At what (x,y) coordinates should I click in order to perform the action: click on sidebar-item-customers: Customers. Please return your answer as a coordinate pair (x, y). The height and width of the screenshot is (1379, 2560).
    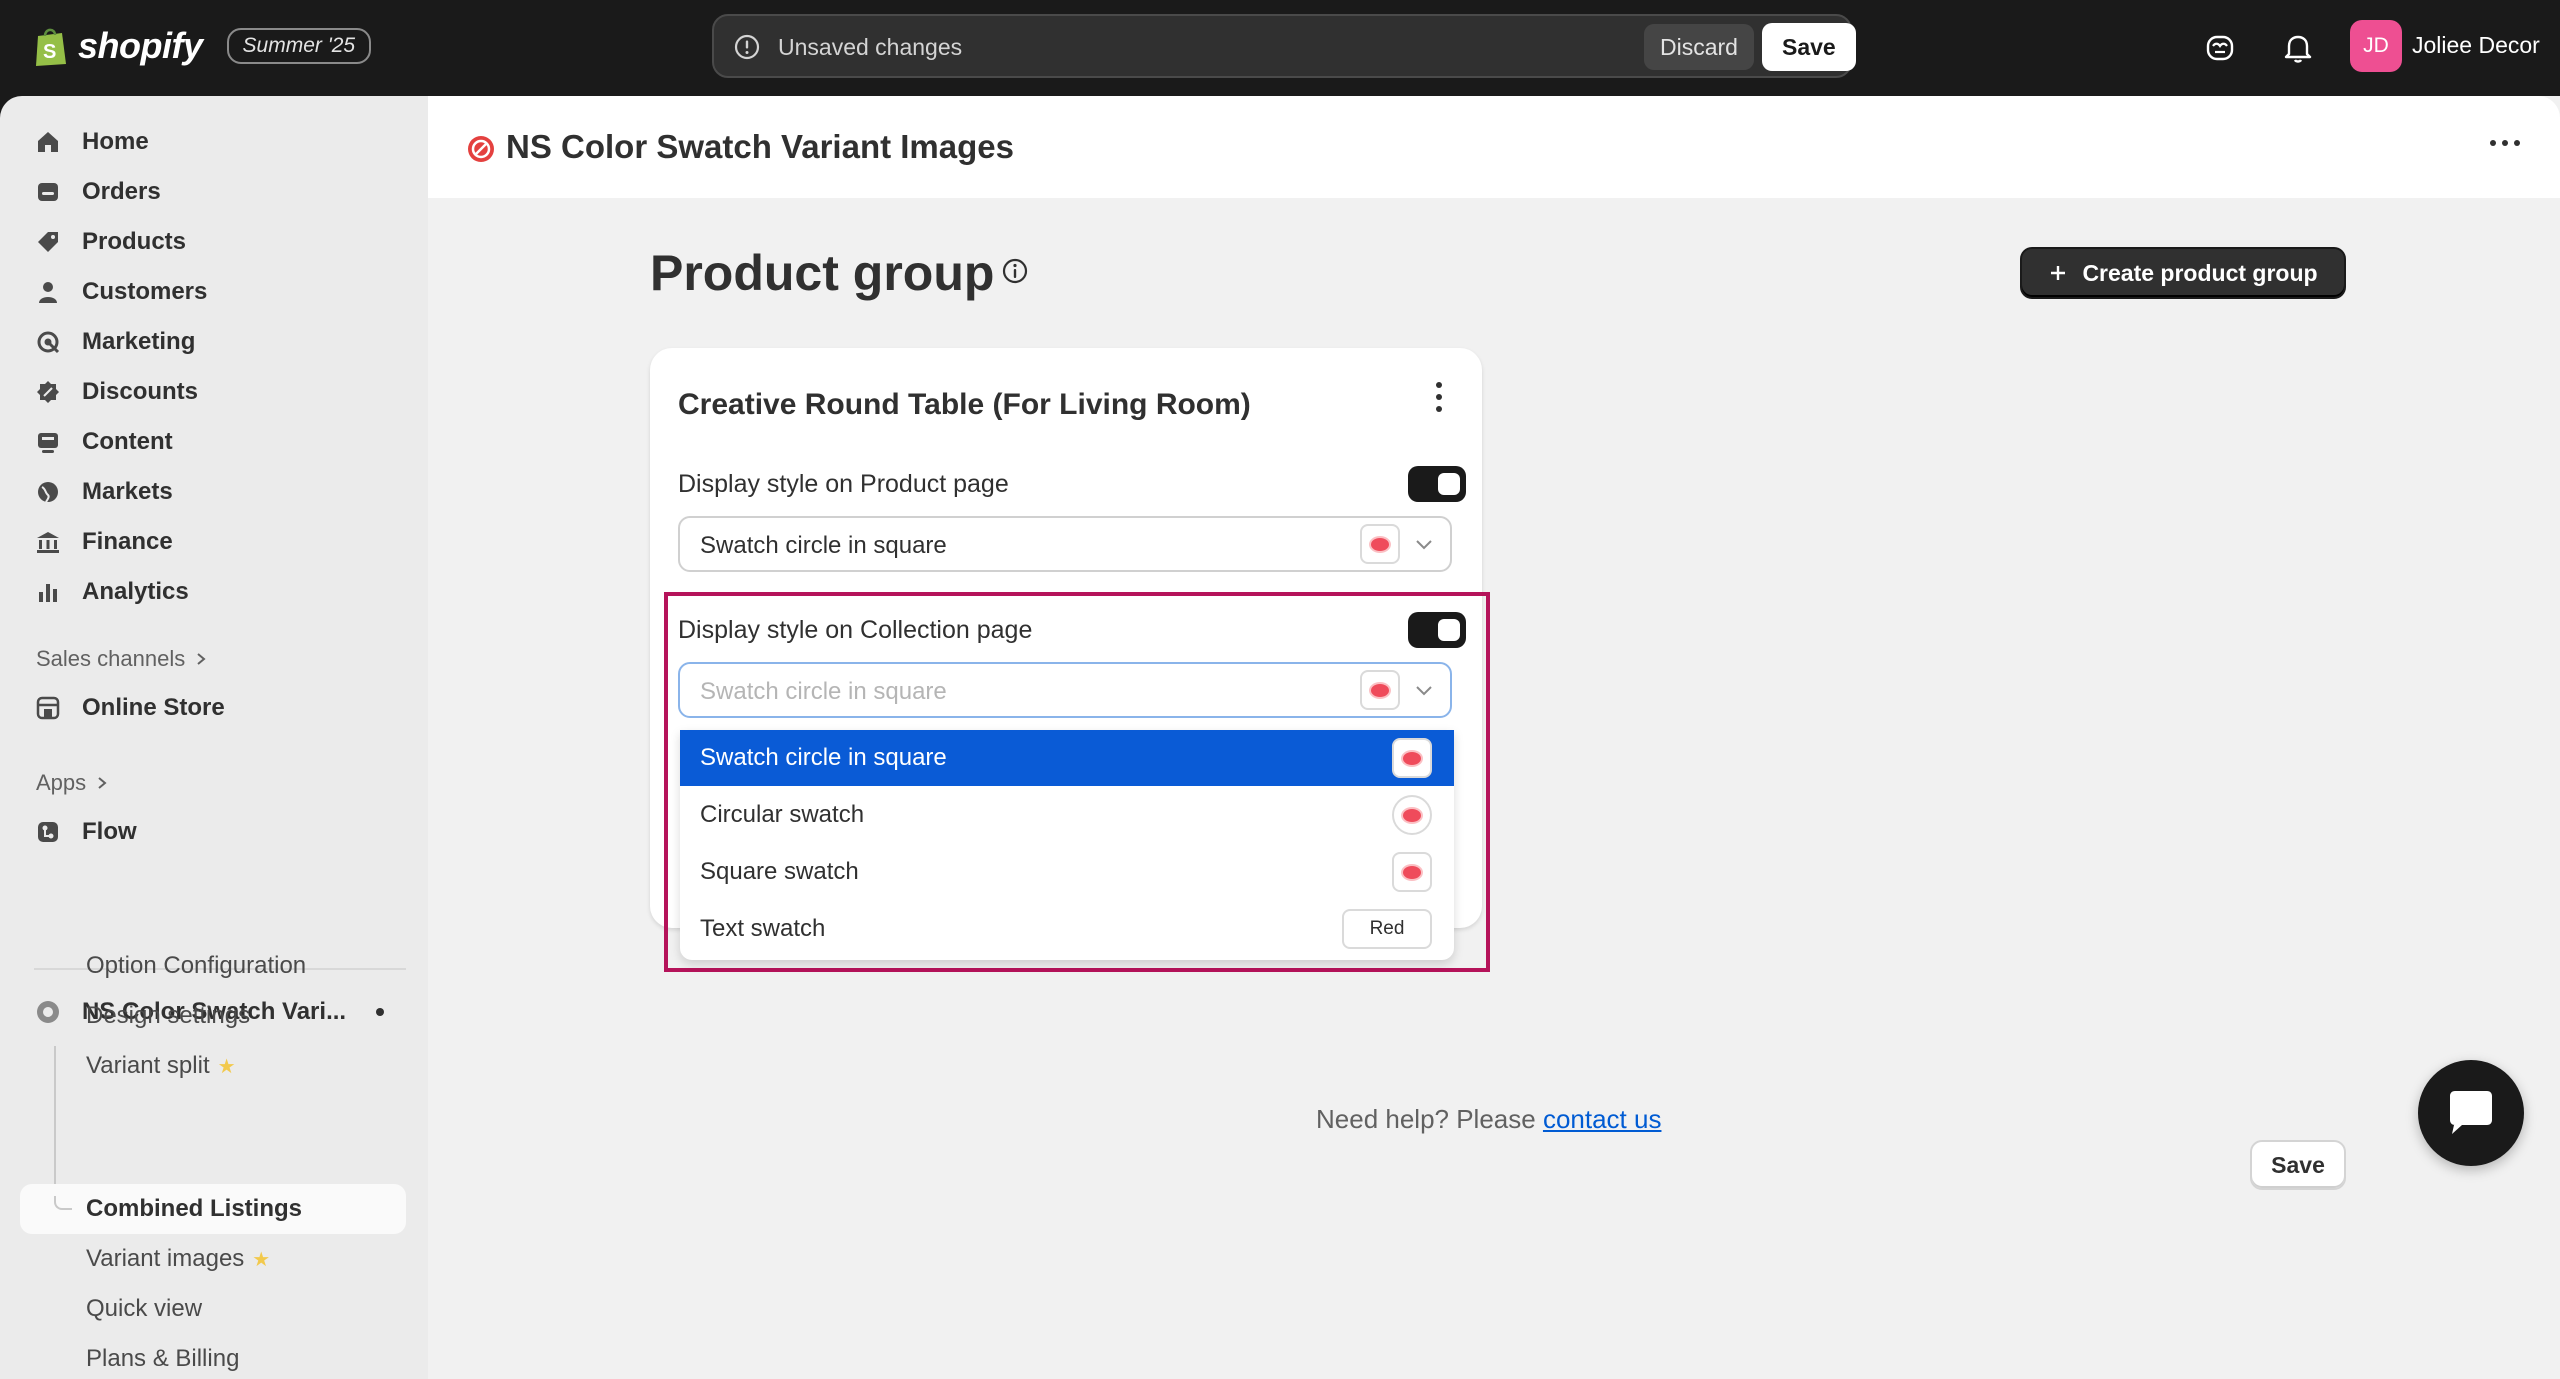
    Looking at the image, I should click on (120, 292).